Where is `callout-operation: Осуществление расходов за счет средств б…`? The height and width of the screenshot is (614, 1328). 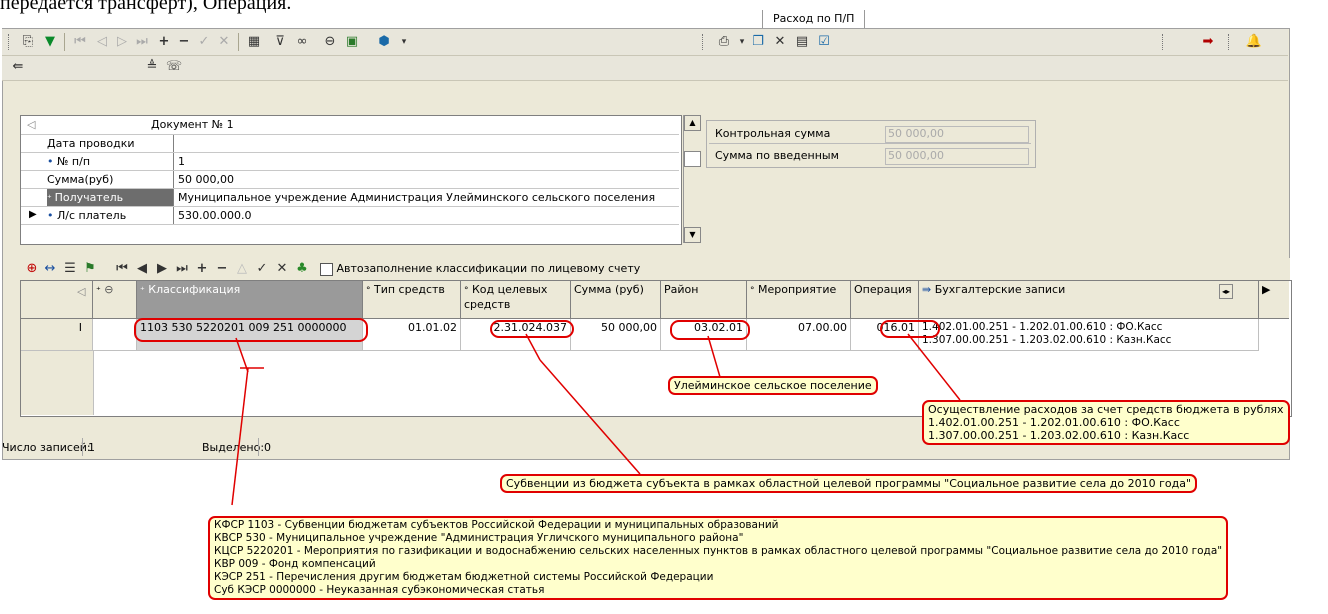 callout-operation: Осуществление расходов за счет средств б… is located at coordinates (1106, 422).